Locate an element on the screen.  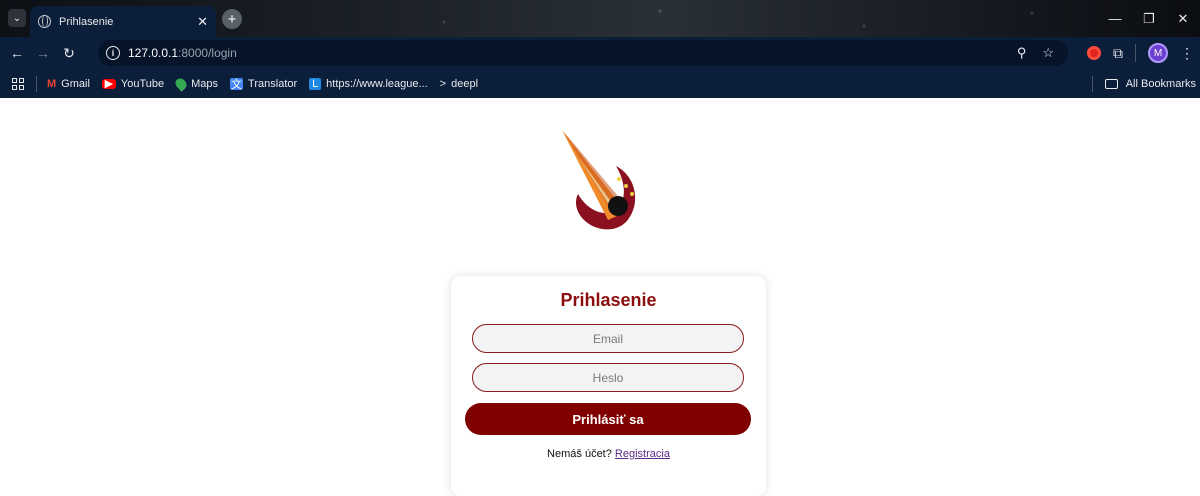
url-path: :8000/login is located at coordinates (207, 53).